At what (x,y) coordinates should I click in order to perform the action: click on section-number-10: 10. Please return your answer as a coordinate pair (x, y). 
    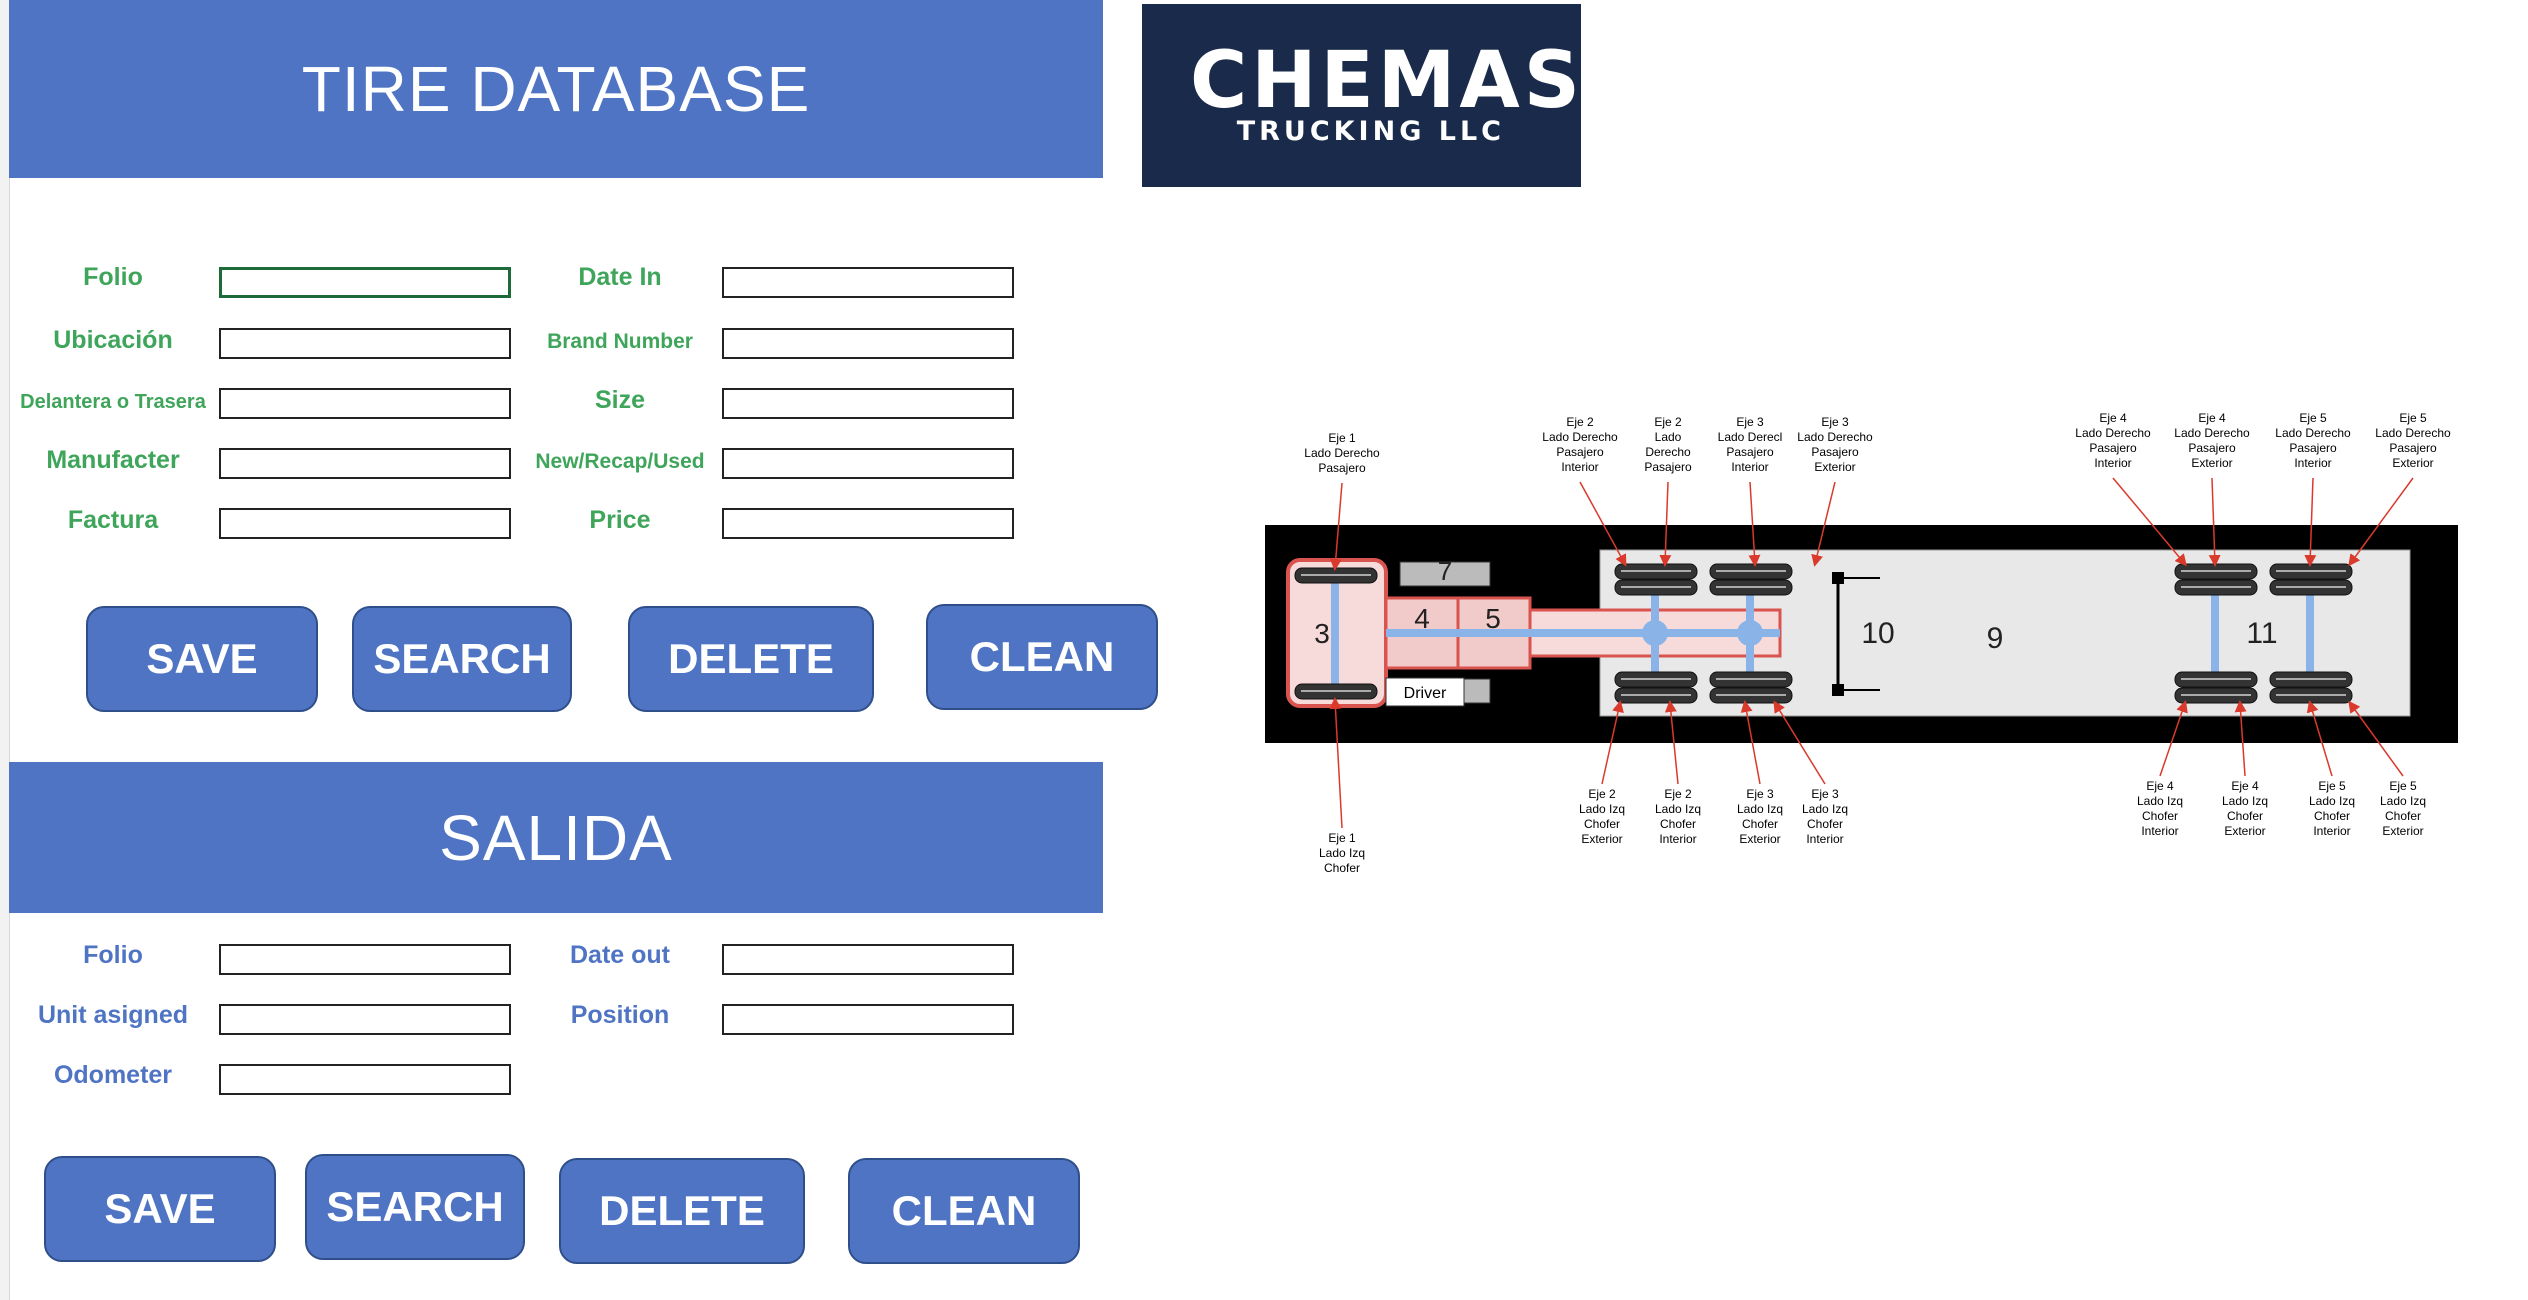
    Looking at the image, I should click on (1877, 633).